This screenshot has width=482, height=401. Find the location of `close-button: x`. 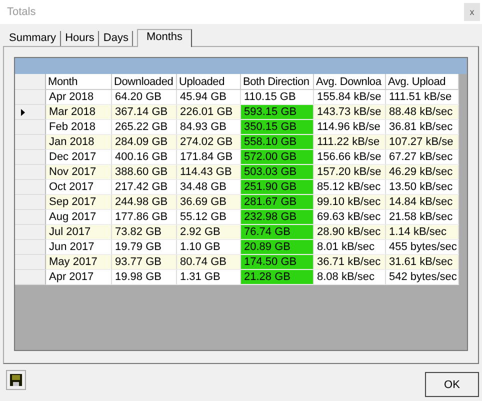

close-button: x is located at coordinates (472, 12).